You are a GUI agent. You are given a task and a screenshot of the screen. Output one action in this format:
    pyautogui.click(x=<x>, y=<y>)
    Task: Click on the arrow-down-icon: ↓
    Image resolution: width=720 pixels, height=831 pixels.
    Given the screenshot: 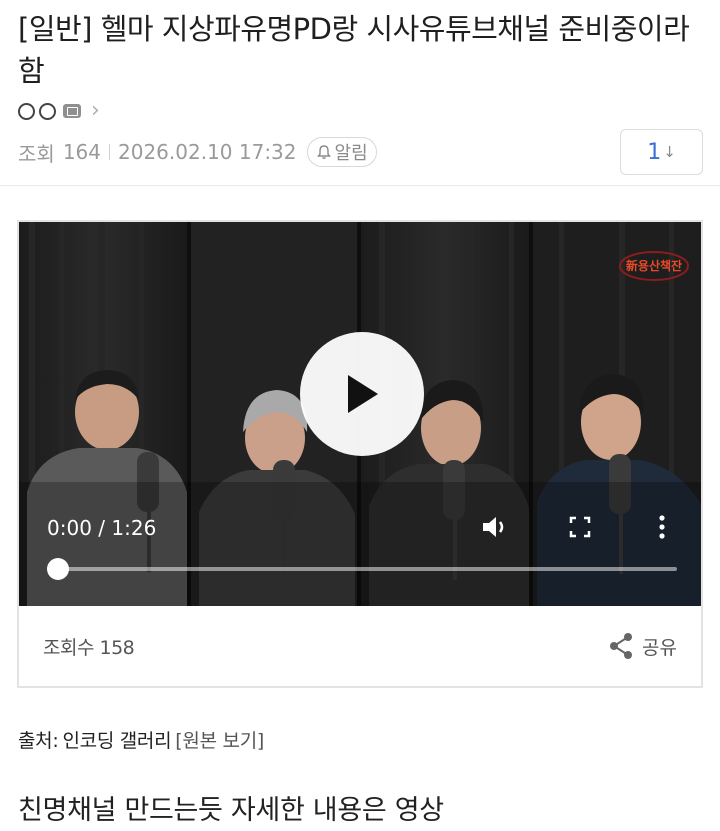 What is the action you would take?
    pyautogui.click(x=669, y=152)
    